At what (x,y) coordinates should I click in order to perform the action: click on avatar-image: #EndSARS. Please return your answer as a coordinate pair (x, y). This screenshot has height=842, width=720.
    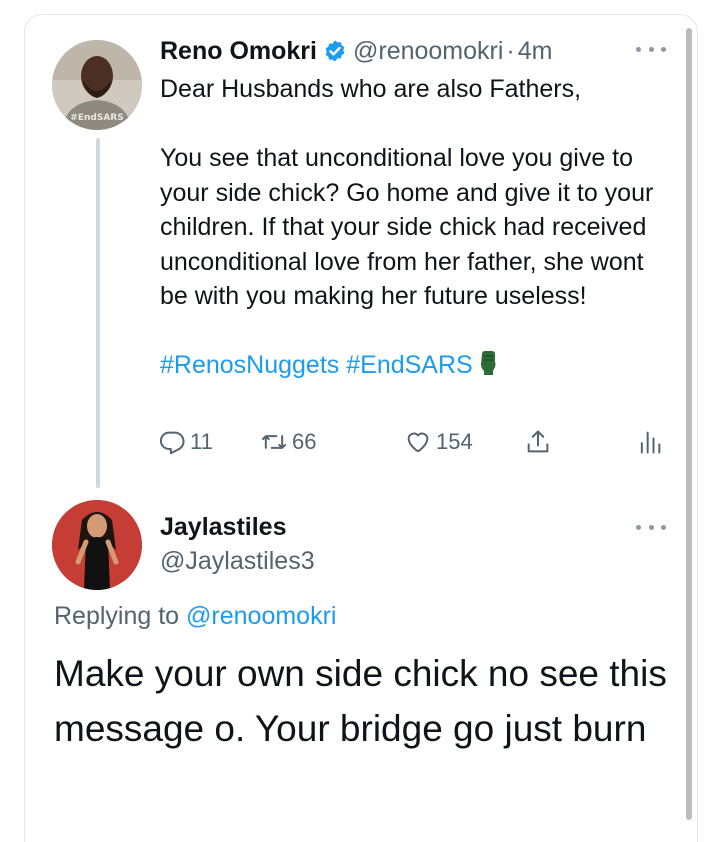
    Looking at the image, I should click on (97, 85).